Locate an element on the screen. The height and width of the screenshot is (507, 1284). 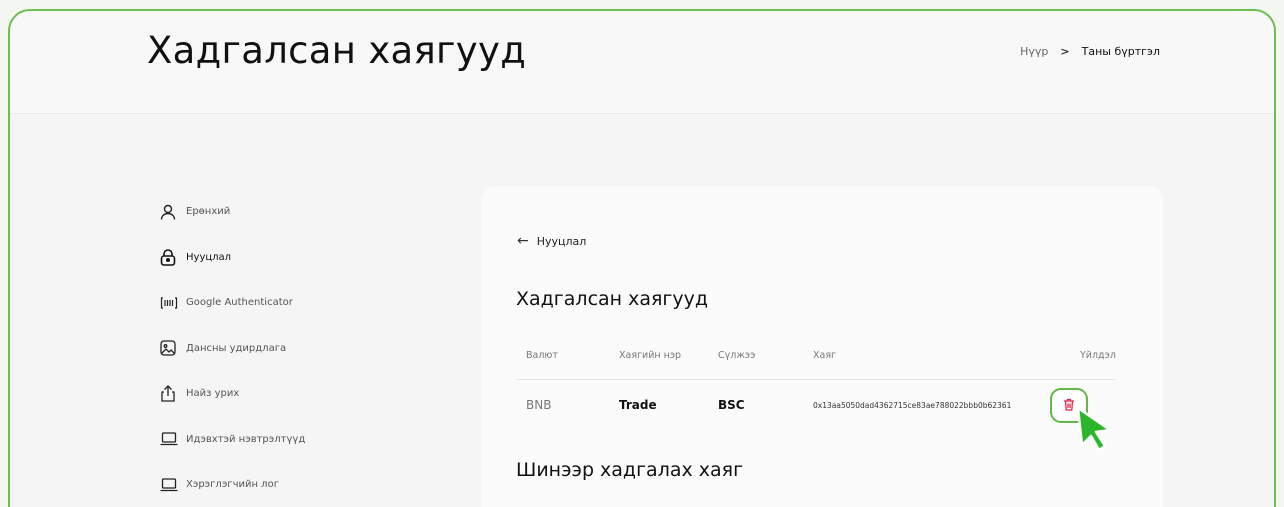
sidebar-item-active-sessions: Идэвхтэй нэвтрэлтүүд is located at coordinates (232, 440).